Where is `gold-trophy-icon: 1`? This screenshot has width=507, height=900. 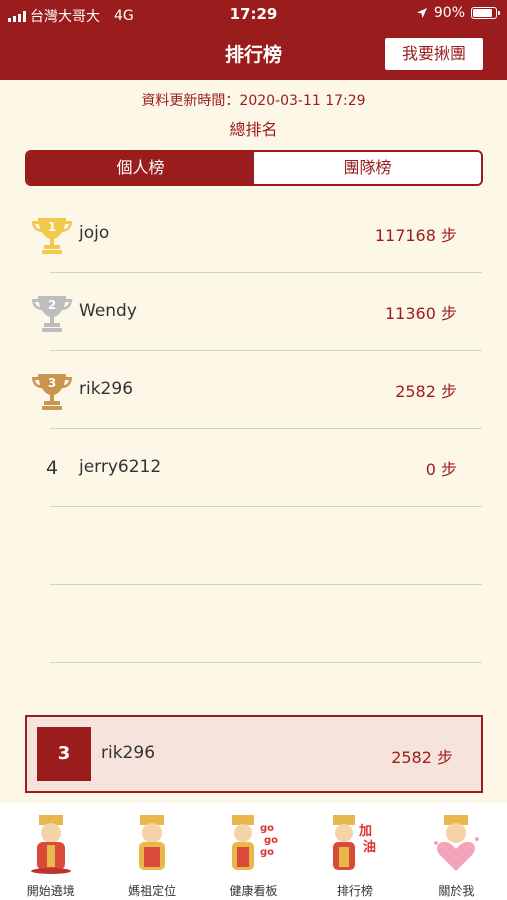
gold-trophy-icon: 1 is located at coordinates (52, 236).